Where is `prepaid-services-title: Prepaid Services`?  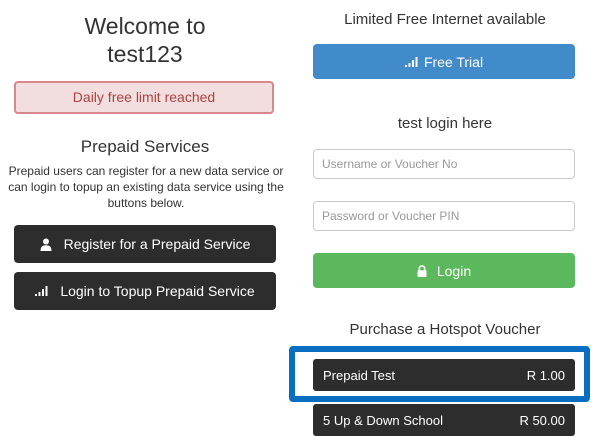 prepaid-services-title: Prepaid Services is located at coordinates (145, 146).